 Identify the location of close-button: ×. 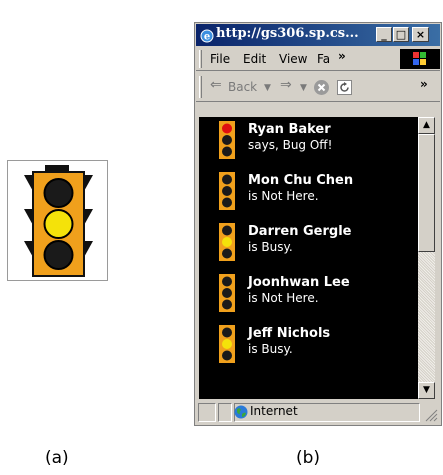
(420, 34).